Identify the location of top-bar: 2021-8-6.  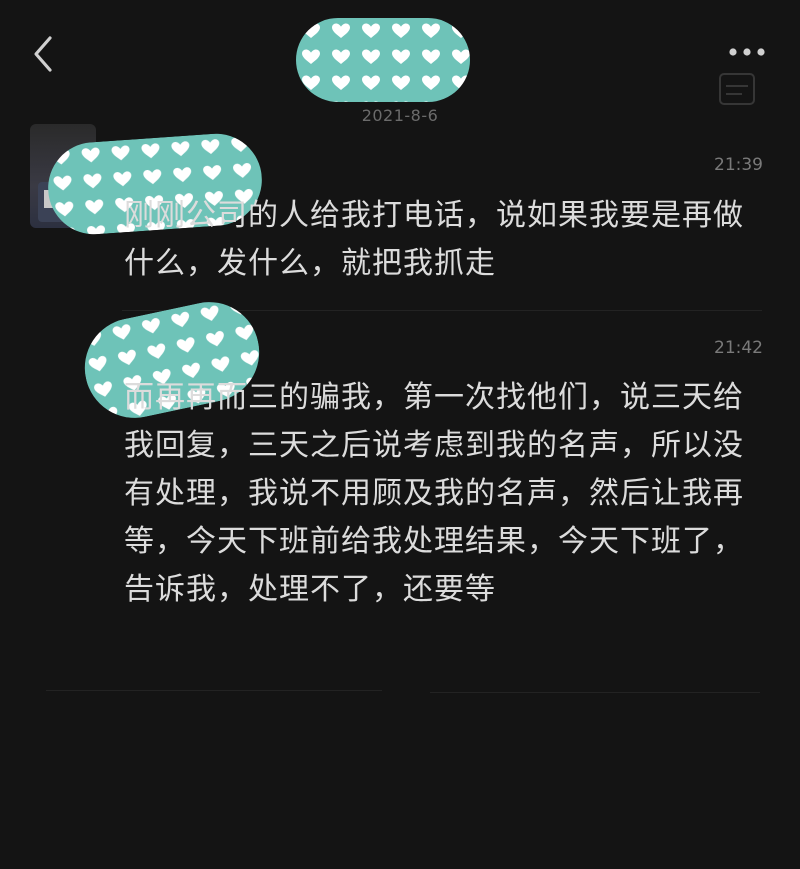
(400, 65).